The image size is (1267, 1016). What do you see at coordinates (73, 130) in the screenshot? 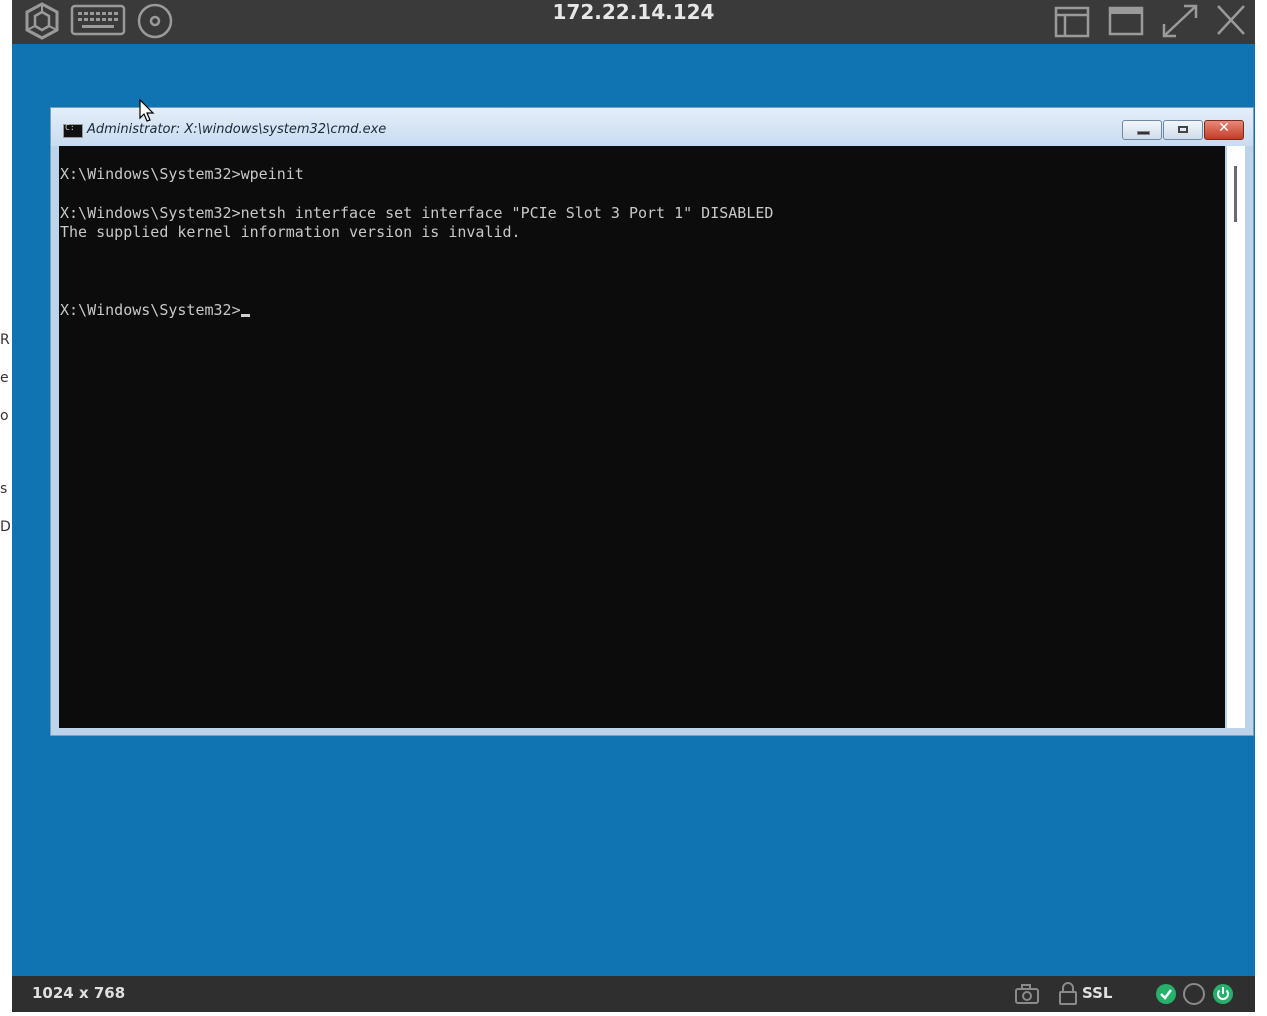
I see `cmd-app-icon` at bounding box center [73, 130].